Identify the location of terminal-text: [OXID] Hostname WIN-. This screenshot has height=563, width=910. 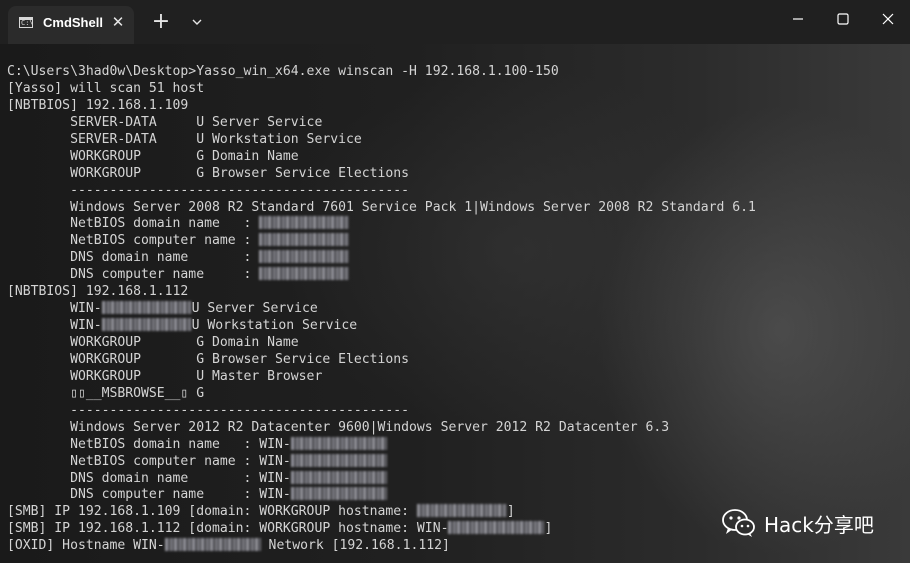
(86, 546).